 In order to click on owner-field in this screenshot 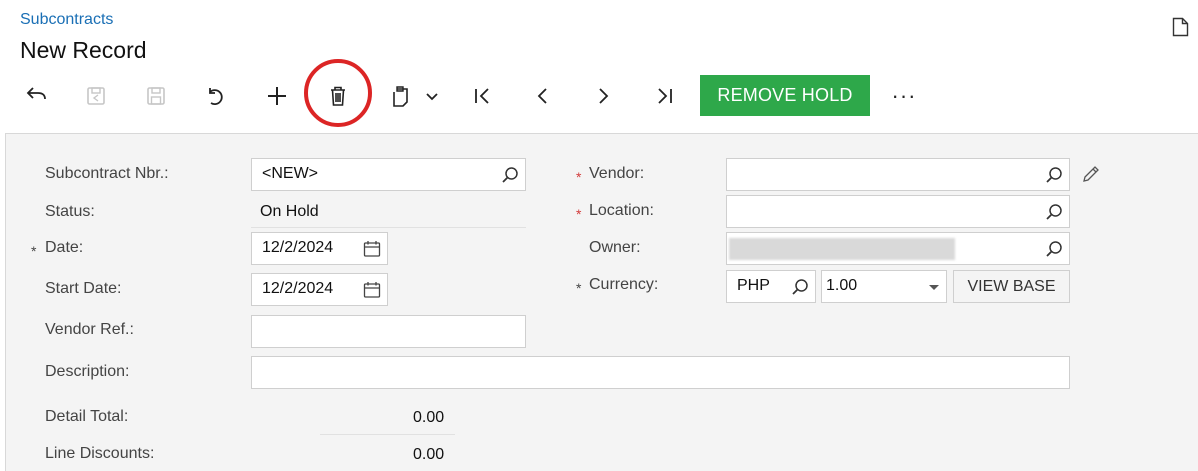, I will do `click(898, 248)`.